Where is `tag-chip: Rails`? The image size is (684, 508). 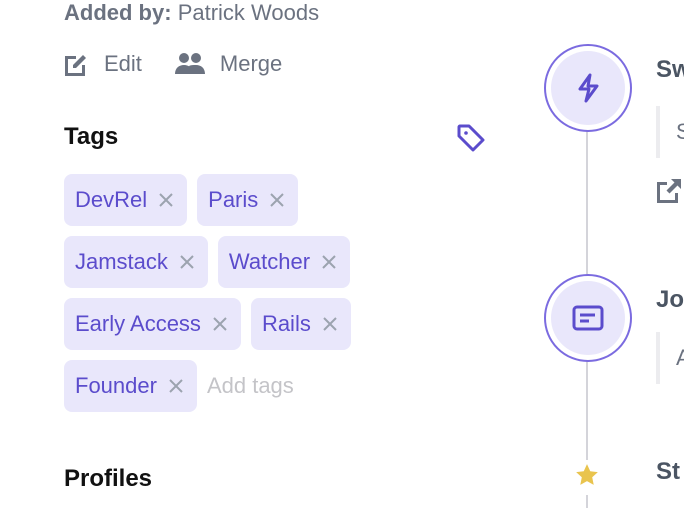 tag-chip: Rails is located at coordinates (300, 324).